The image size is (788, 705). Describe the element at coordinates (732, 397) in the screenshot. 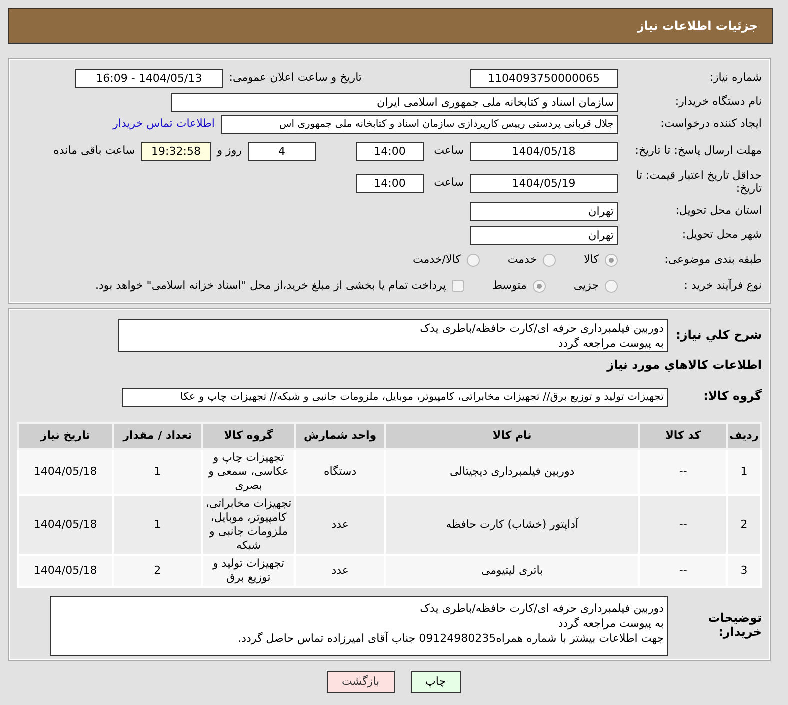

I see `field-label: گروه کالا:` at that location.